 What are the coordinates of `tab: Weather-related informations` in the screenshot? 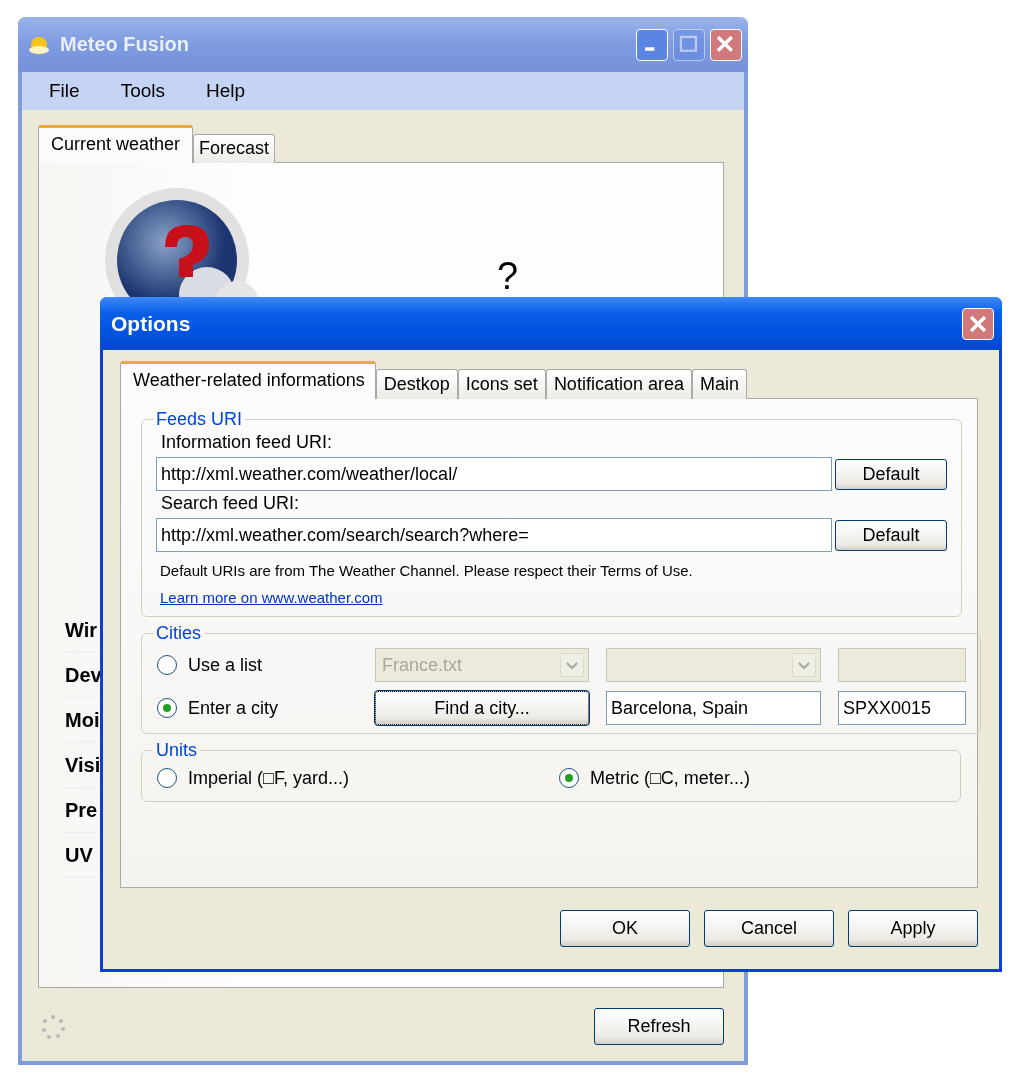 It's located at (248, 380).